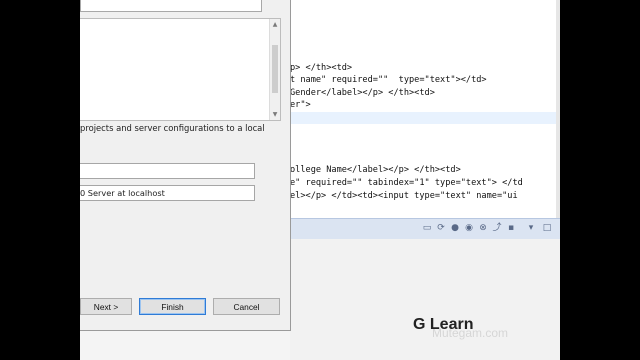  What do you see at coordinates (106, 306) in the screenshot?
I see `next-button: Next >` at bounding box center [106, 306].